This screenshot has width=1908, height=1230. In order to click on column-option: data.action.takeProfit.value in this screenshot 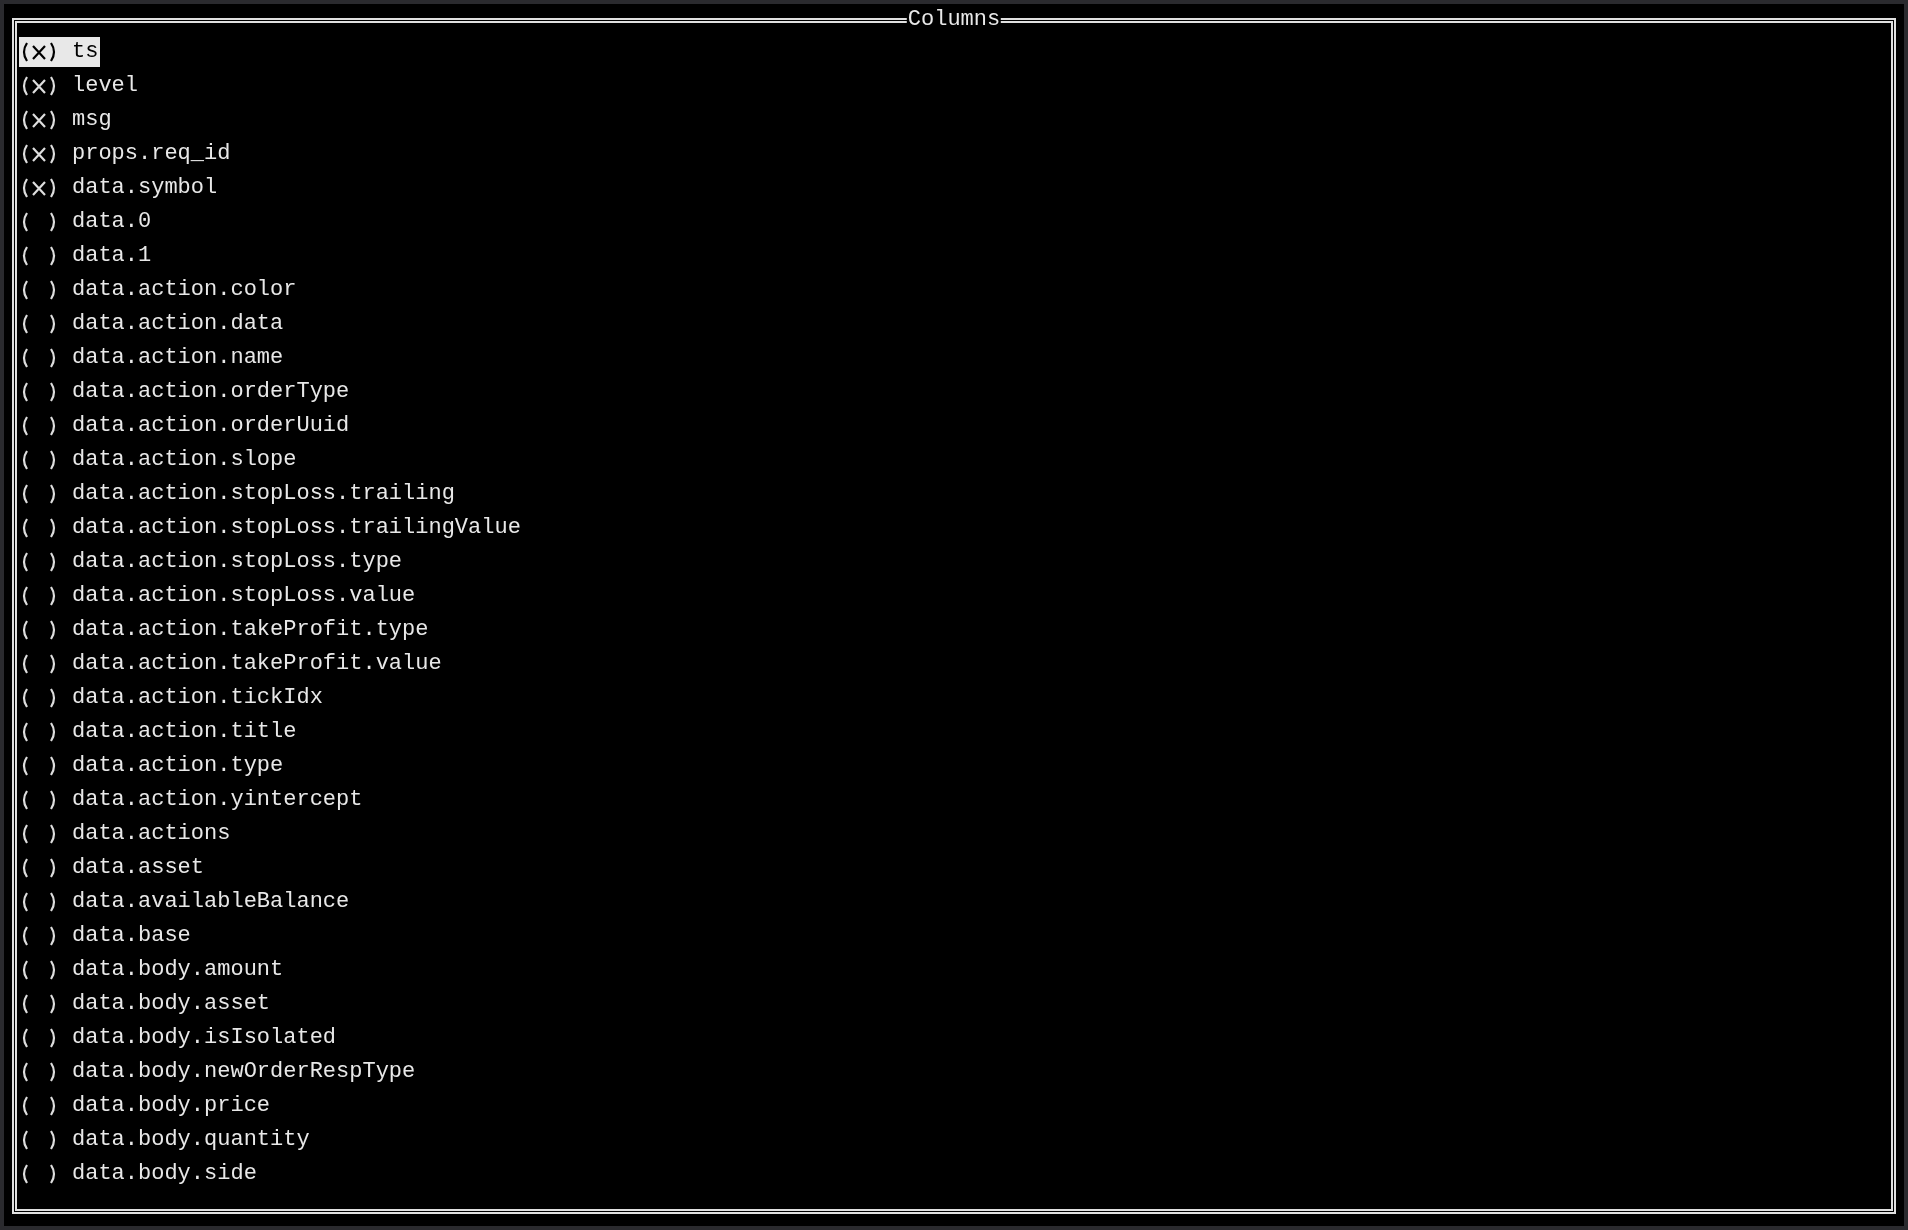, I will do `click(231, 664)`.